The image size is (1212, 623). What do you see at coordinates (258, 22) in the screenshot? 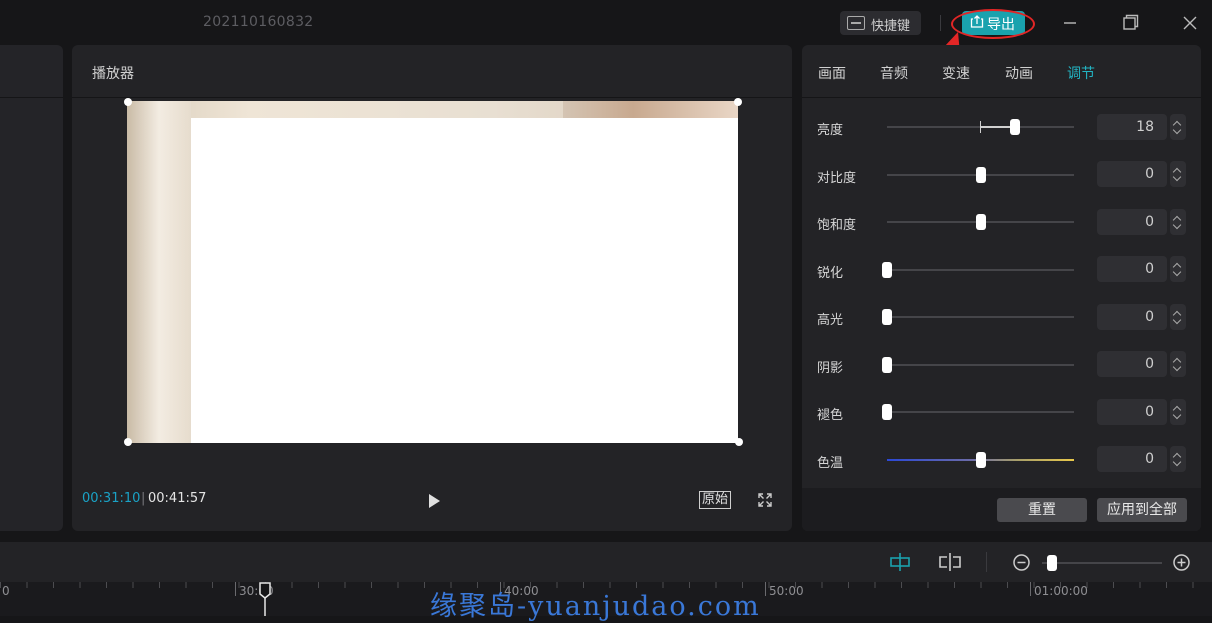
I see `project-title: 202110160832` at bounding box center [258, 22].